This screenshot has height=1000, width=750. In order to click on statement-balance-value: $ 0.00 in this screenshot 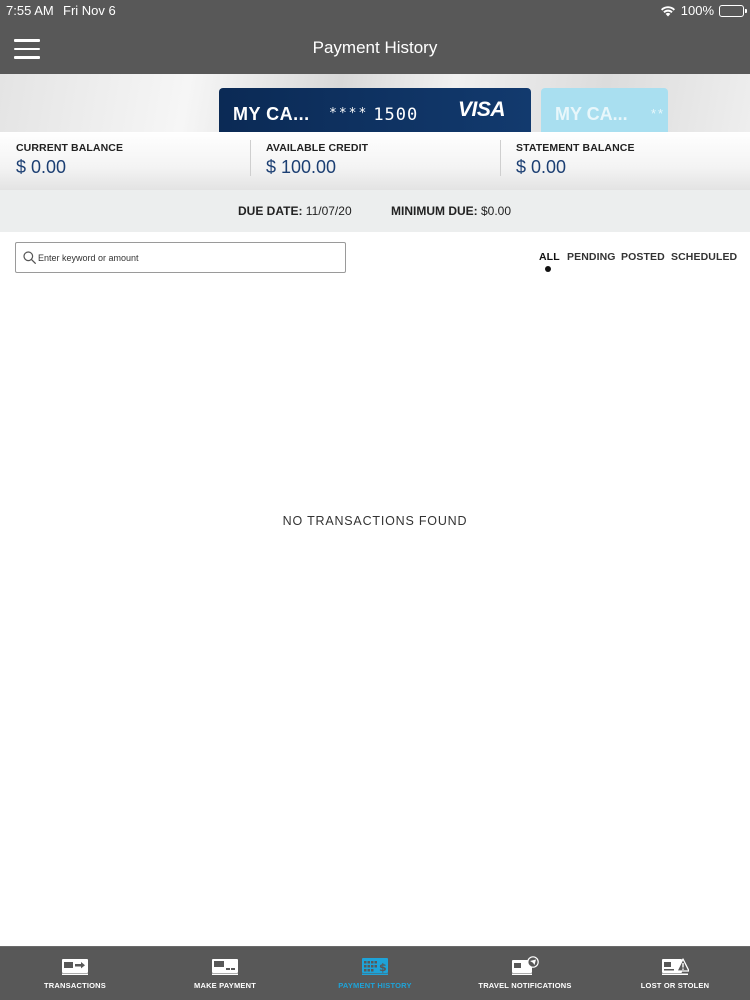, I will do `click(541, 167)`.